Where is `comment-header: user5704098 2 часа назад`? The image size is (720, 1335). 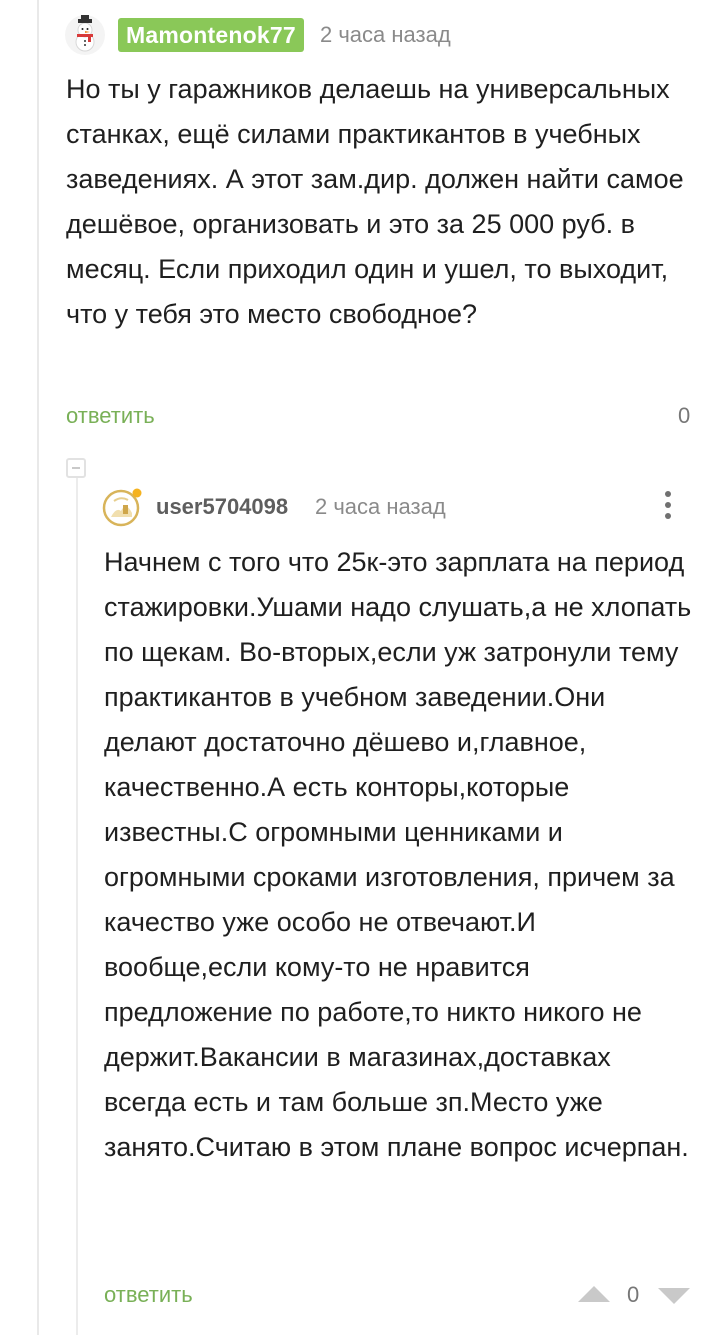 comment-header: user5704098 2 часа назад is located at coordinates (402, 508).